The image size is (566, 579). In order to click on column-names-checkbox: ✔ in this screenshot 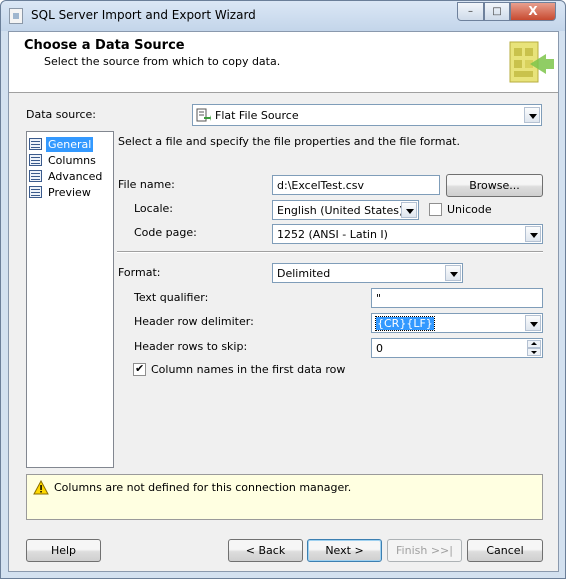, I will do `click(139, 369)`.